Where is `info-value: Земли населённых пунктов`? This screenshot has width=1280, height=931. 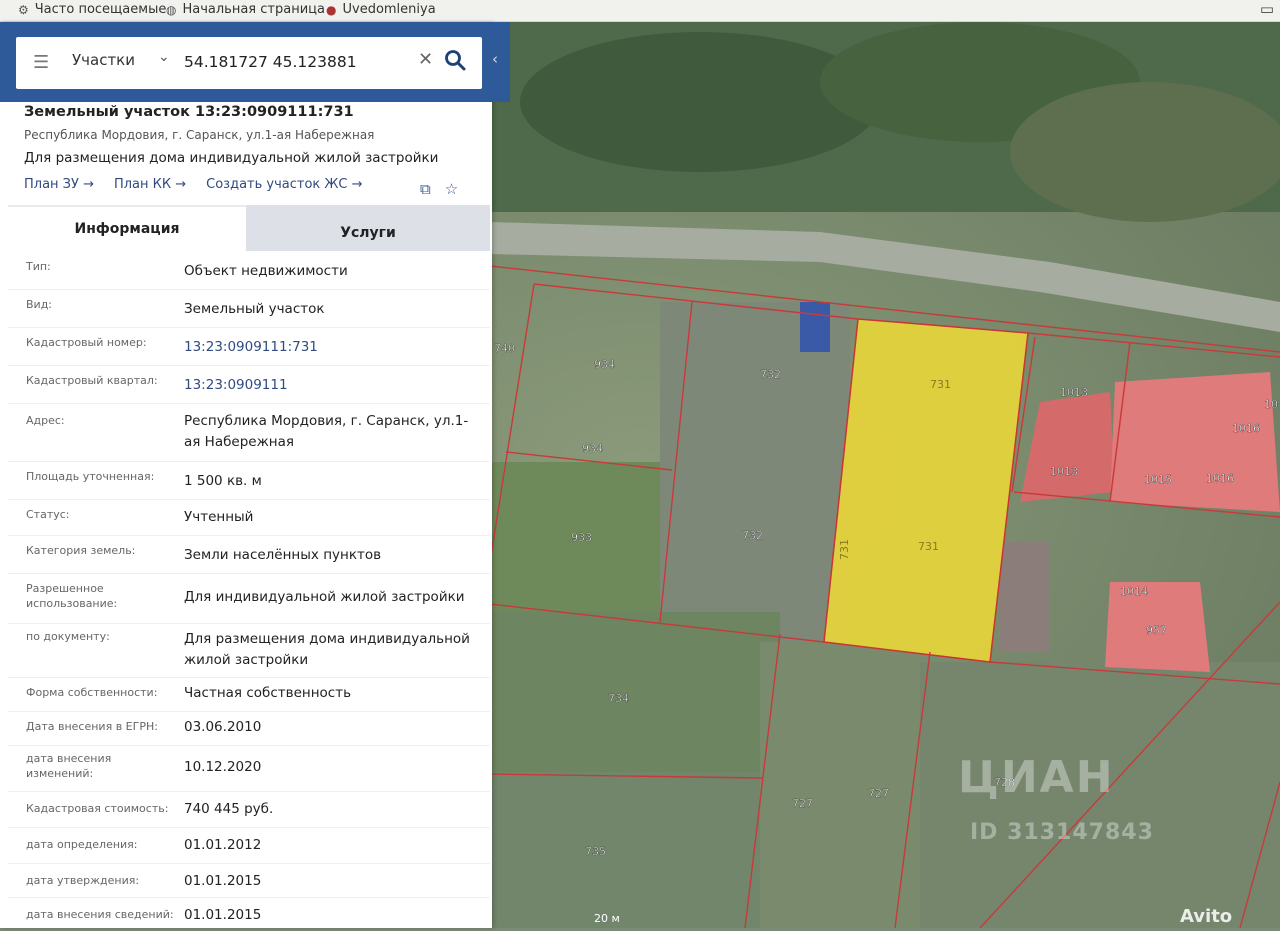
info-value: Земли населённых пунктов is located at coordinates (283, 555).